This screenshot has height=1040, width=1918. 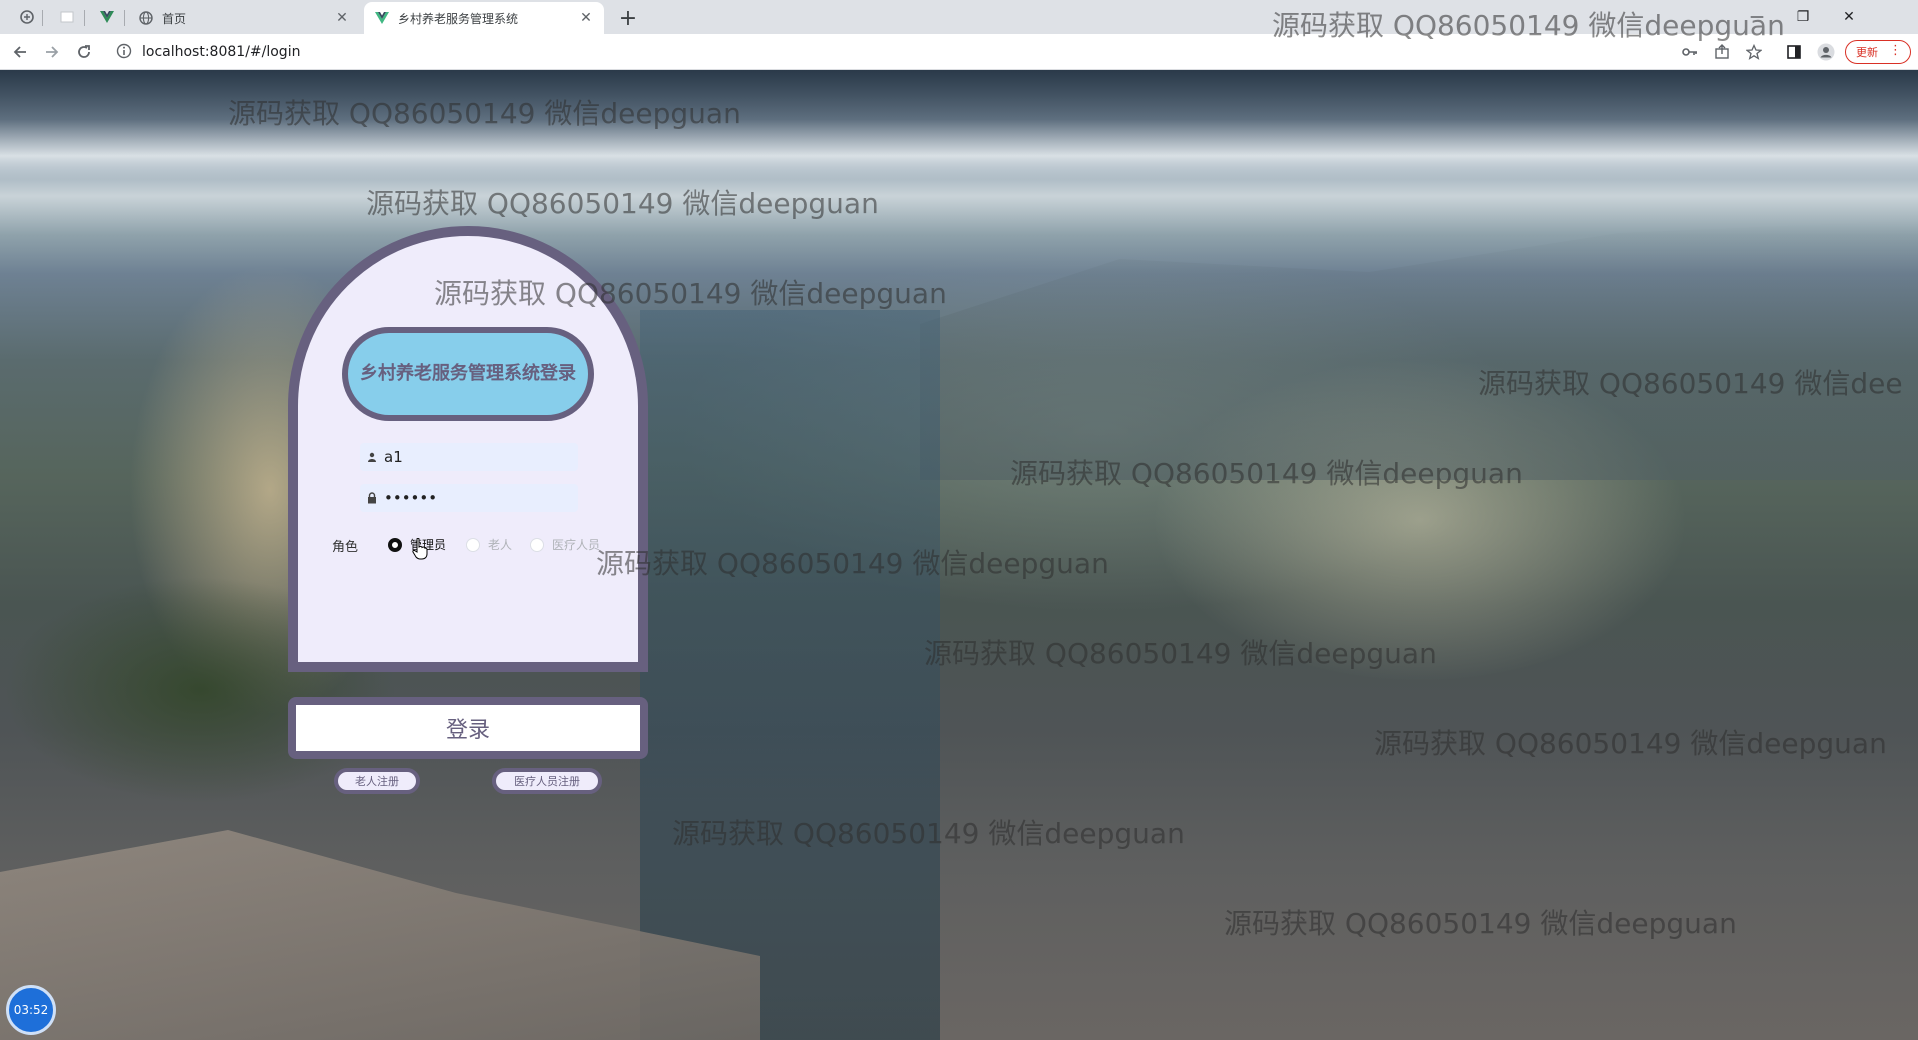 What do you see at coordinates (1895, 50) in the screenshot?
I see `more-menu-icon: ⋮` at bounding box center [1895, 50].